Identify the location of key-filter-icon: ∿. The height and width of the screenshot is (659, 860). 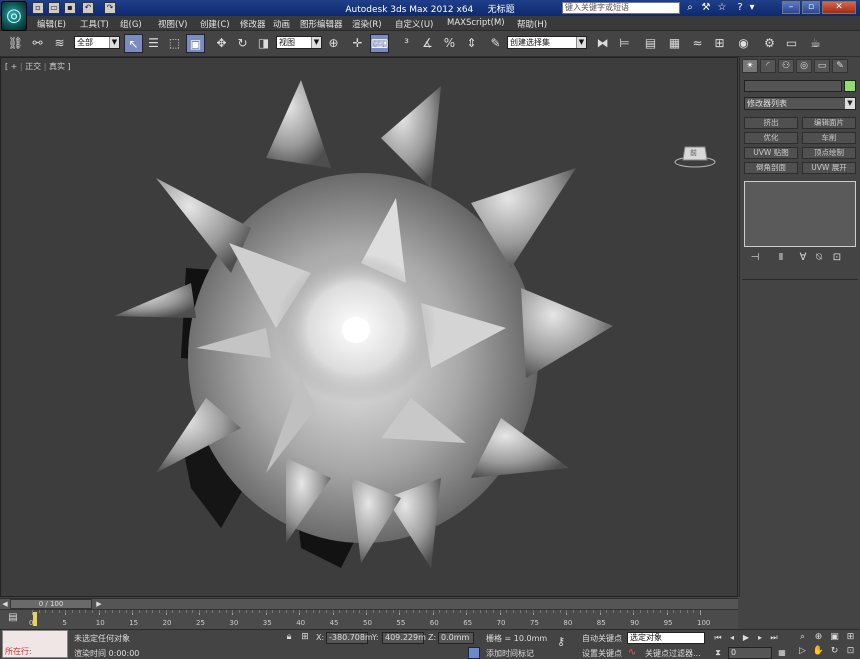
(635, 653).